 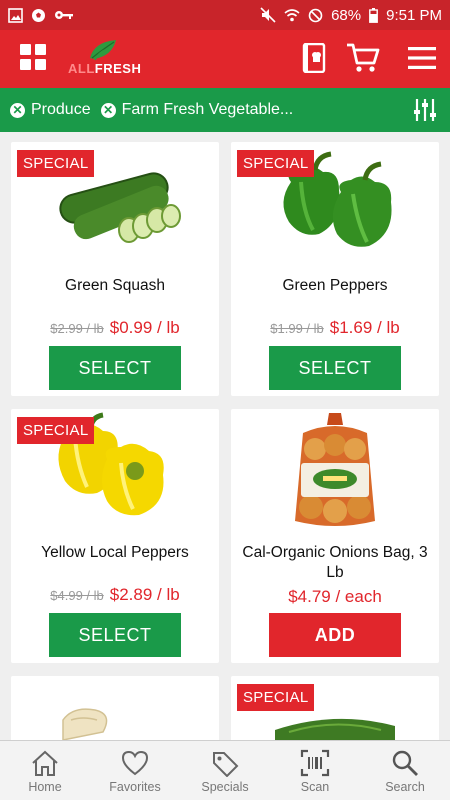 I want to click on unit-price: $4.79 / each, so click(x=335, y=596).